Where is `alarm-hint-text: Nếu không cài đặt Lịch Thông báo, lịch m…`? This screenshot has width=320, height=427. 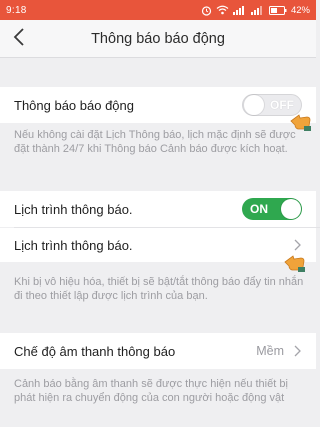
alarm-hint-text: Nếu không cài đặt Lịch Thông báo, lịch m… is located at coordinates (155, 142).